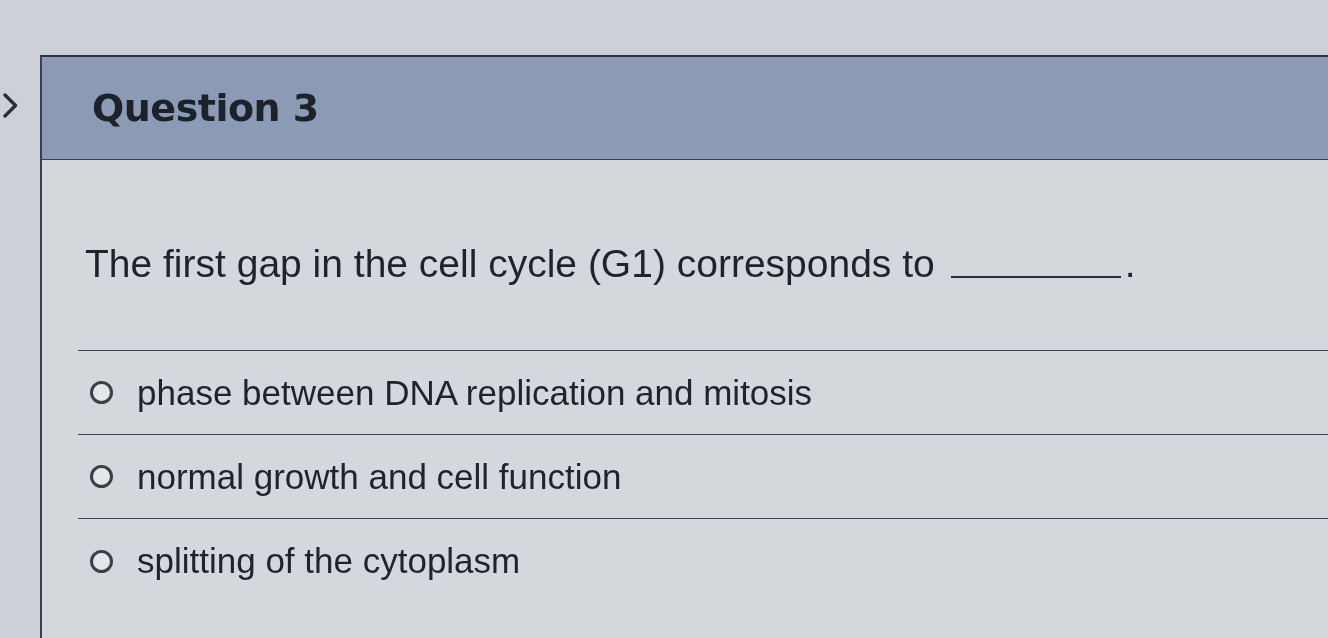 The height and width of the screenshot is (638, 1328). Describe the element at coordinates (510, 264) in the screenshot. I see `question-text: The first gap in the cell cycle (G1) corresponds to` at that location.